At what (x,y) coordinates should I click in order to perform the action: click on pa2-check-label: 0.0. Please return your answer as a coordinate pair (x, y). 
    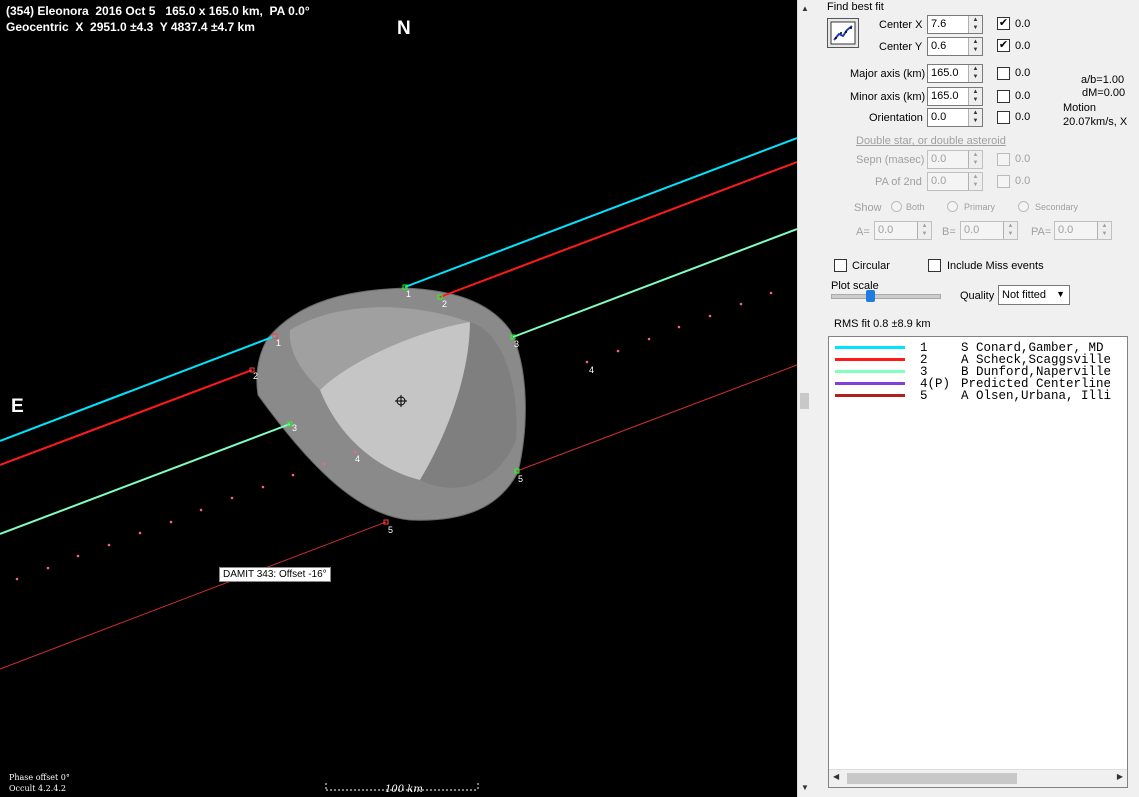
    Looking at the image, I should click on (1023, 181).